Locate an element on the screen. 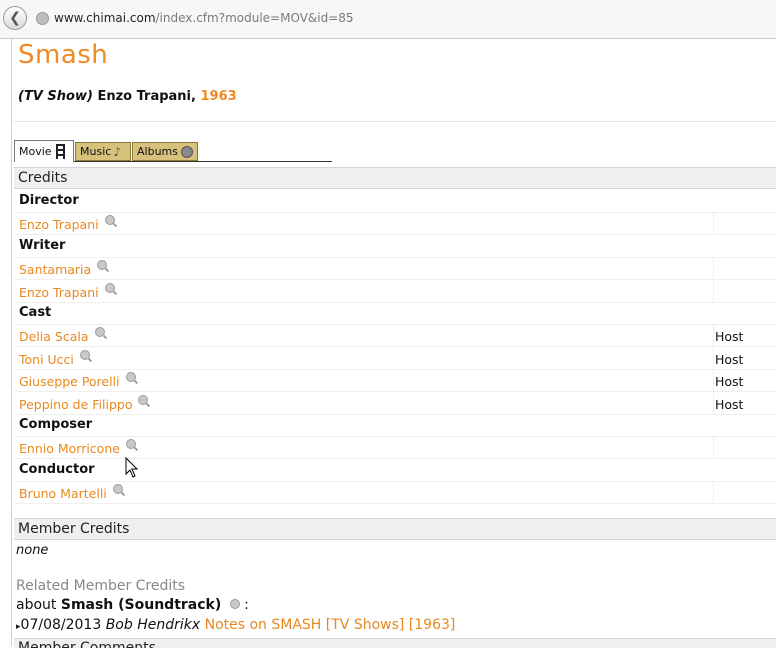 The width and height of the screenshot is (776, 648). url-host: www.chimai.com is located at coordinates (105, 18).